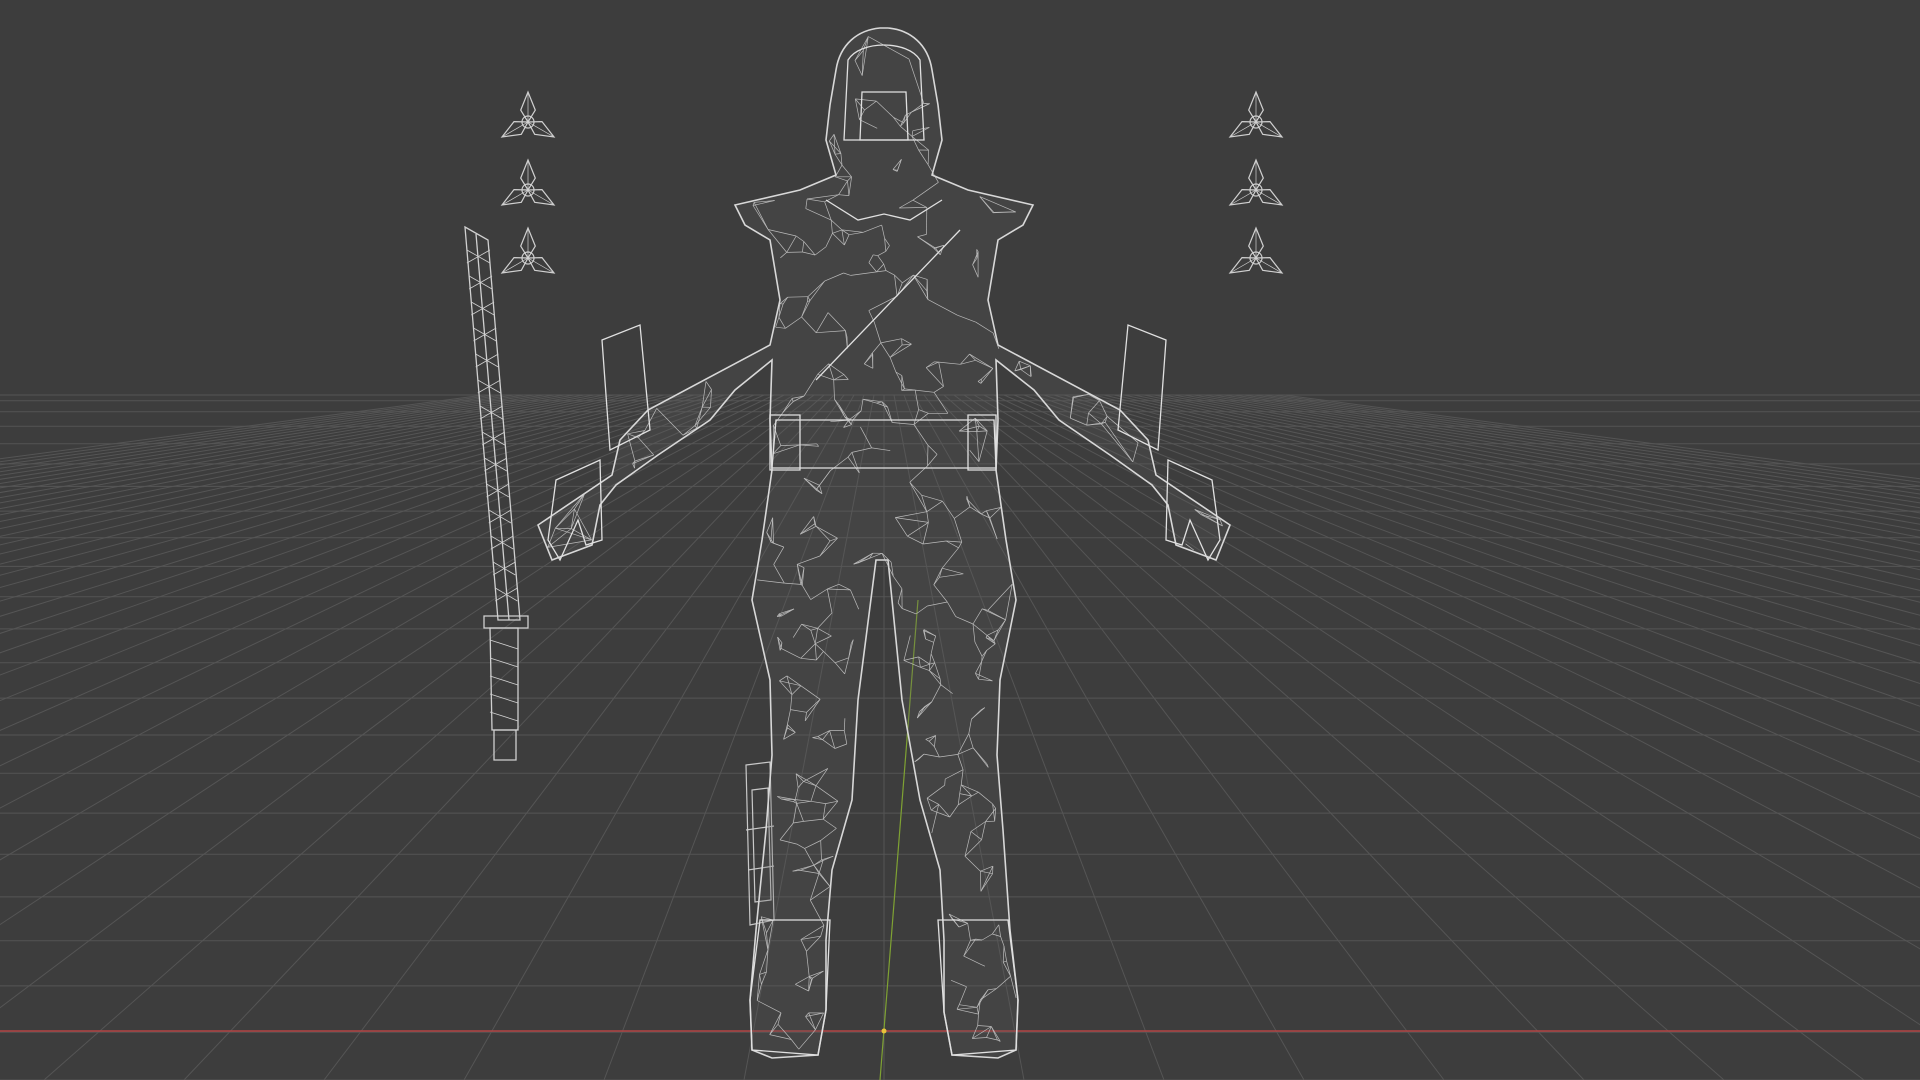 The image size is (1920, 1080). Describe the element at coordinates (504, 679) in the screenshot. I see `katana-handle` at that location.